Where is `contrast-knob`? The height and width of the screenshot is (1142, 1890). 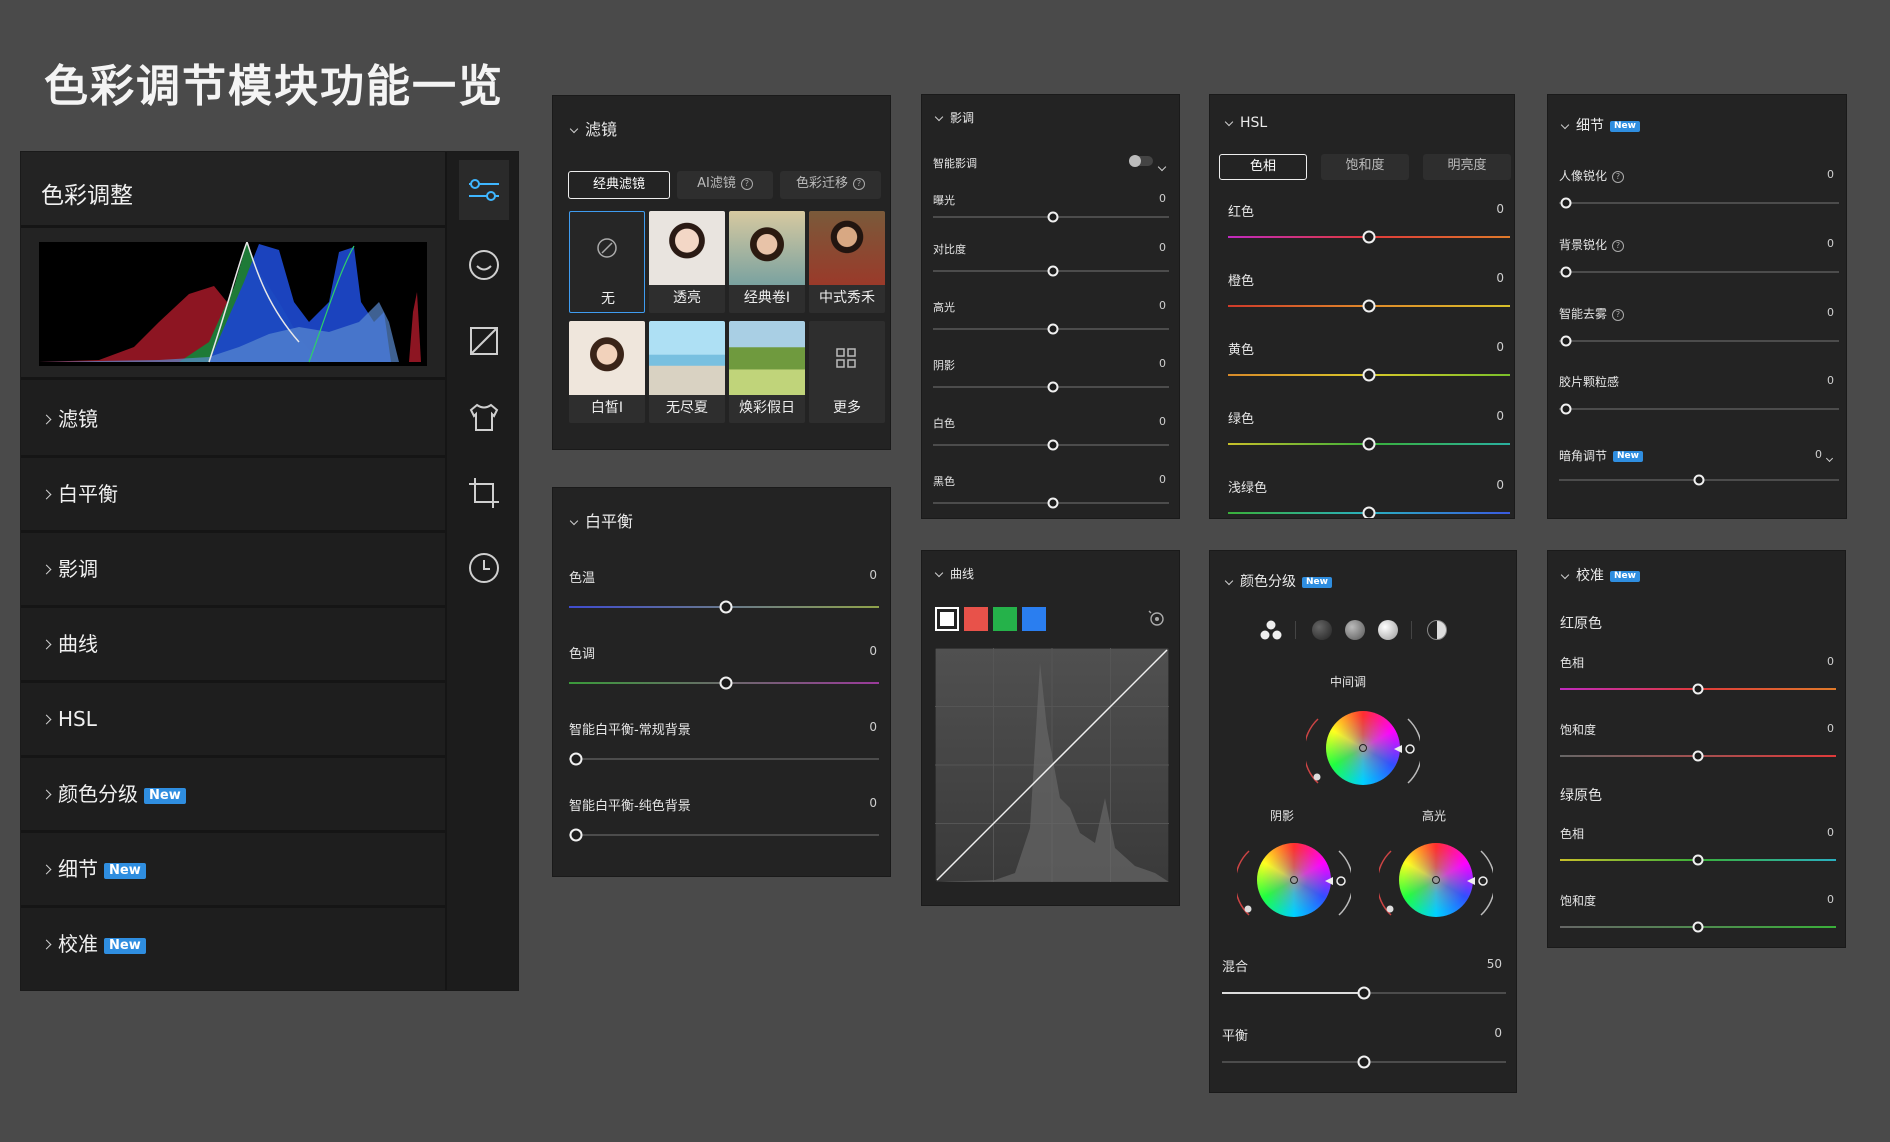
contrast-knob is located at coordinates (1053, 271).